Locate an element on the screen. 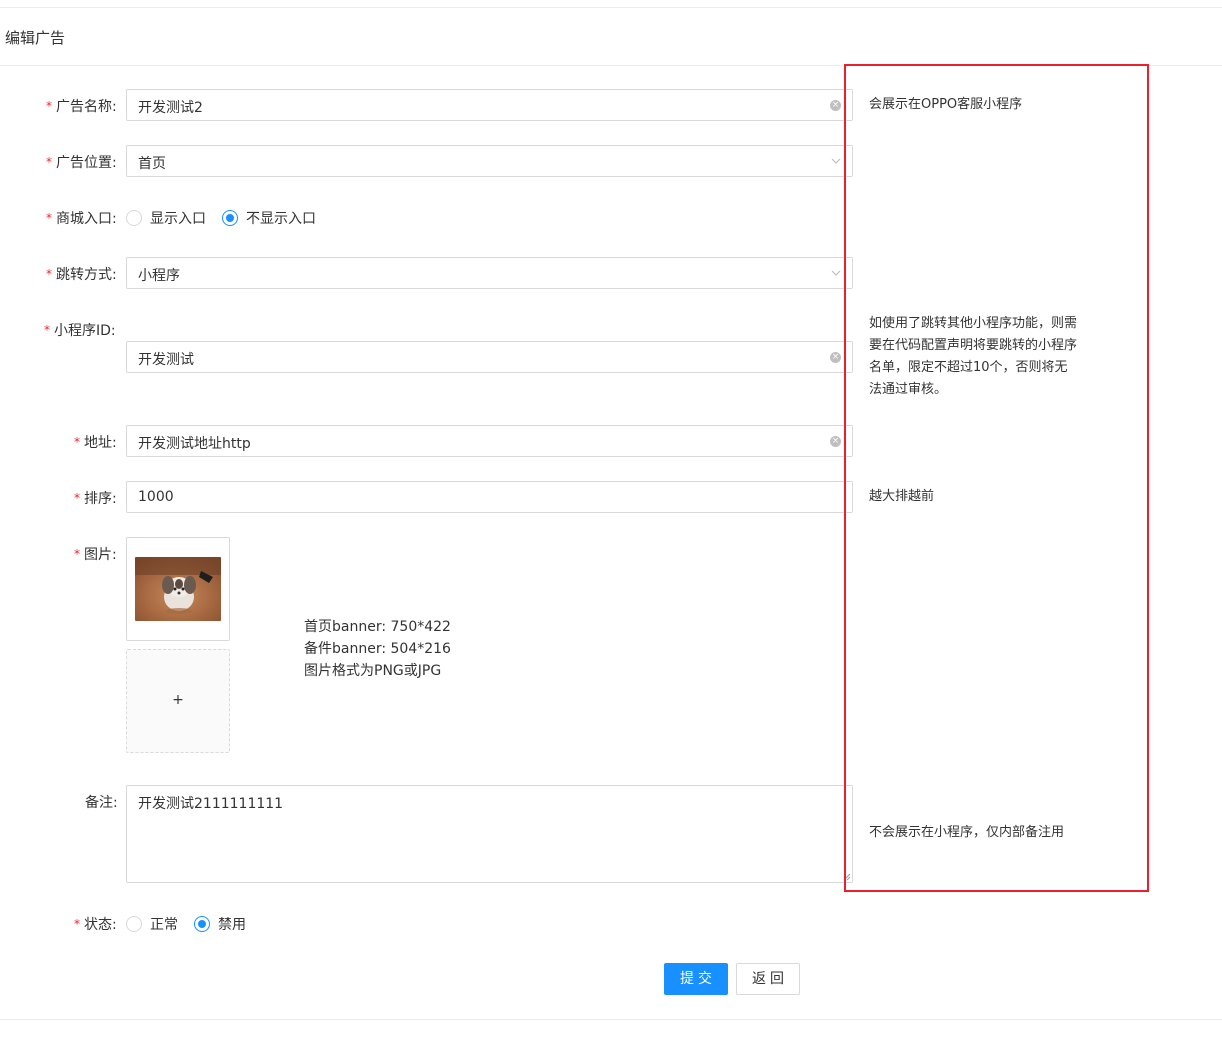  ad-name-hint: 会展示在OPPO客服小程序 is located at coordinates (946, 104).